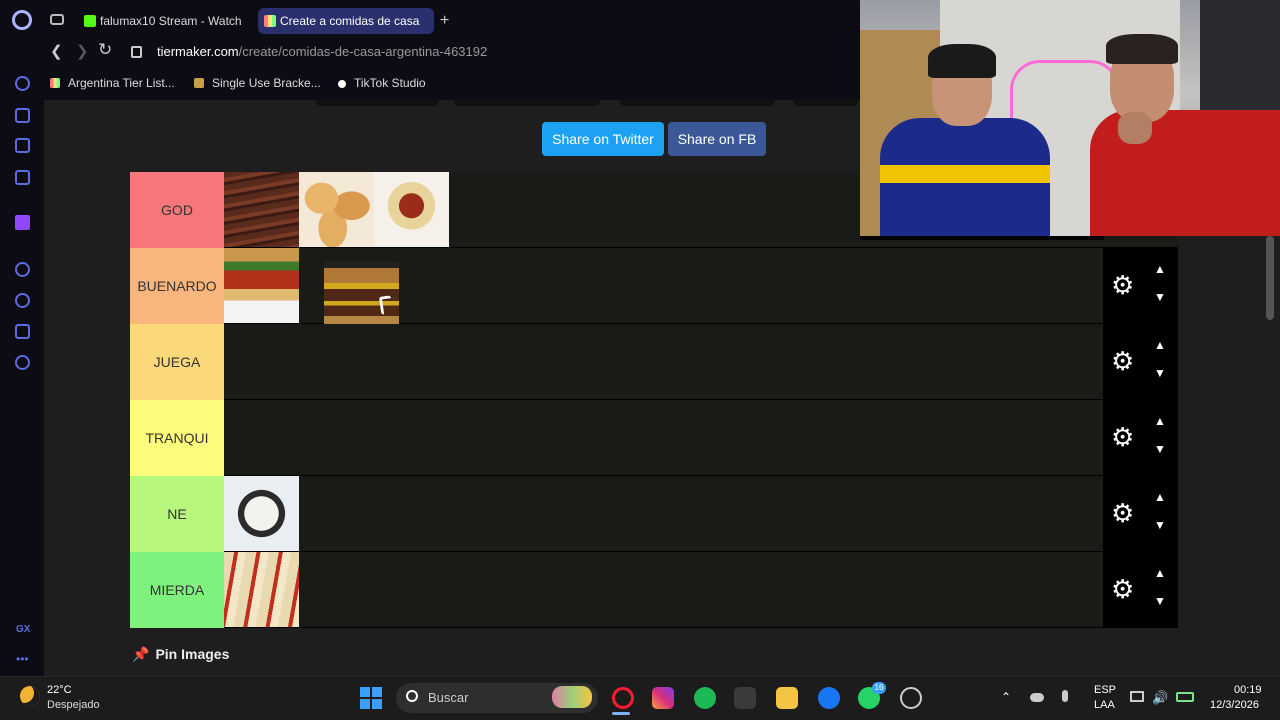 The height and width of the screenshot is (720, 1280). Describe the element at coordinates (22, 20) in the screenshot. I see `opera-logo-icon` at that location.